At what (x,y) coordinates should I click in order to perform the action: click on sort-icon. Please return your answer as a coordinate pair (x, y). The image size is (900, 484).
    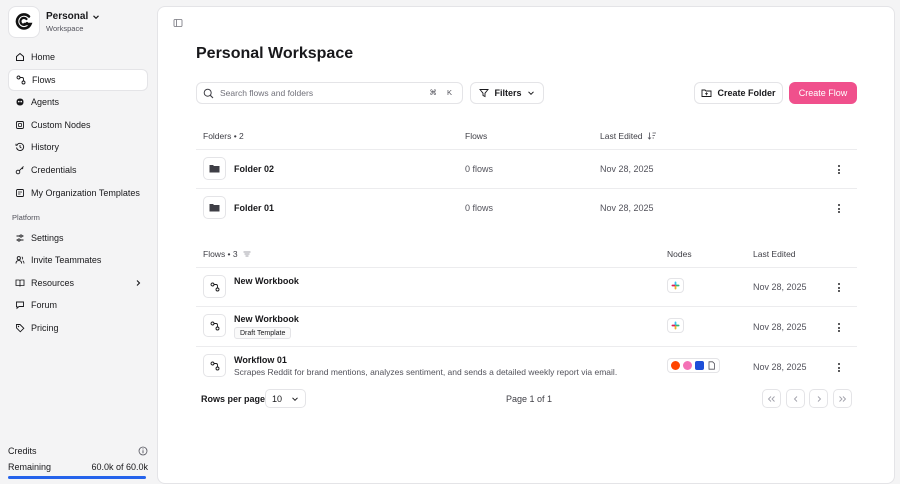
    Looking at the image, I should click on (247, 254).